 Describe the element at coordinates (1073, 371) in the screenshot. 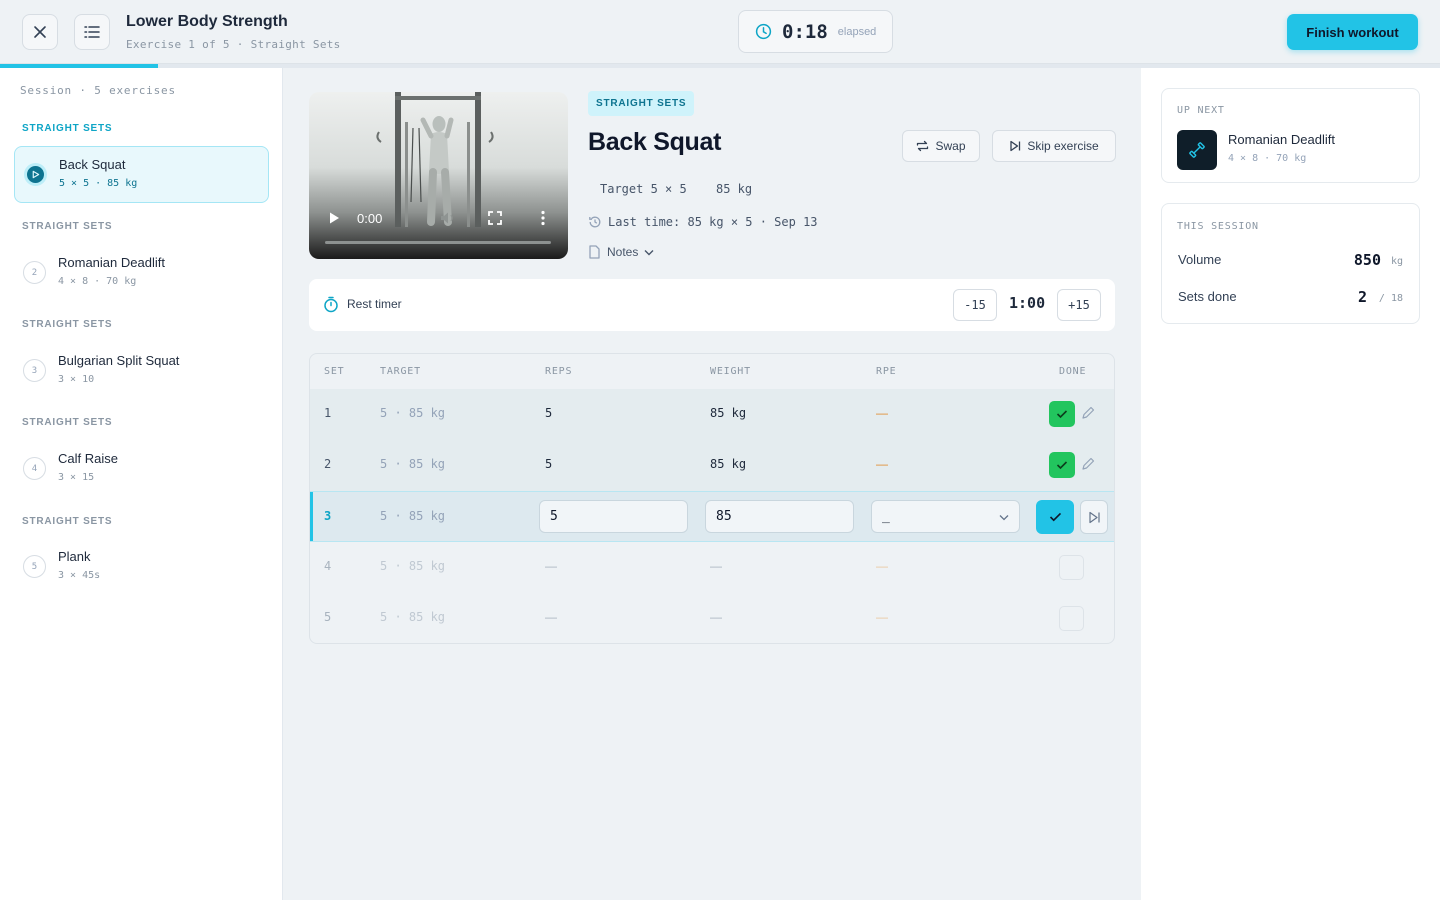

I see `column-header-done: DONE` at that location.